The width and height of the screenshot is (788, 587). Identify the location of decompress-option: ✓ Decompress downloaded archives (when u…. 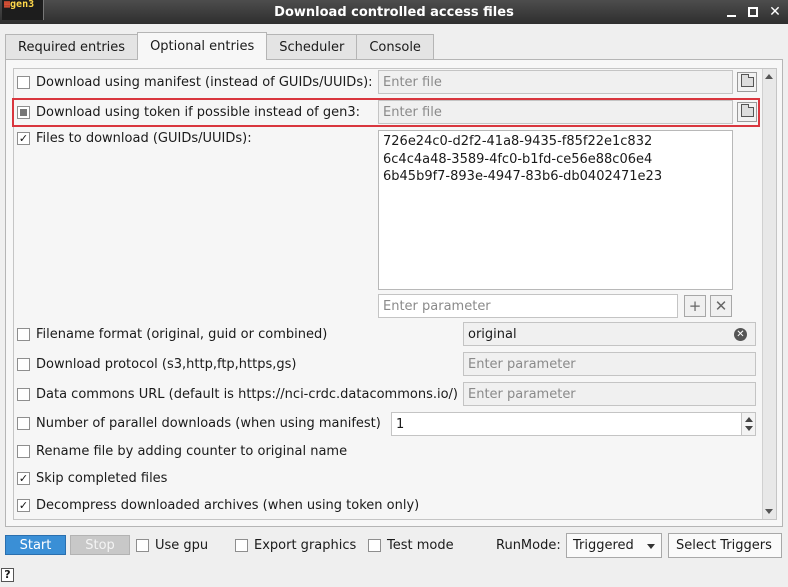
(218, 505).